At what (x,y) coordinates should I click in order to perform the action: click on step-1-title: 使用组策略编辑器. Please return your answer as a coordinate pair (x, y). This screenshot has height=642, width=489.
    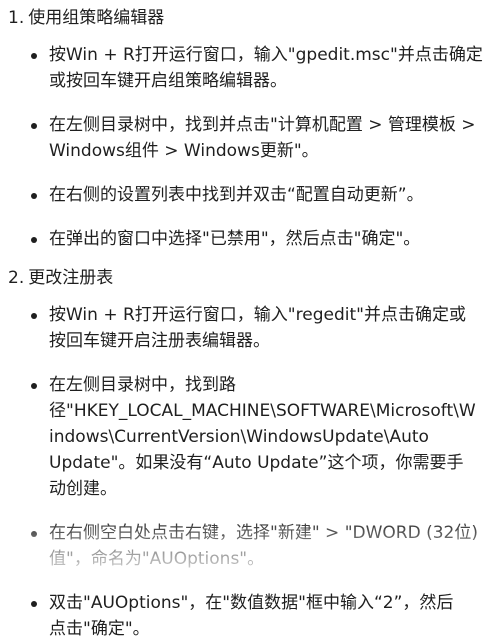
    Looking at the image, I should click on (96, 18).